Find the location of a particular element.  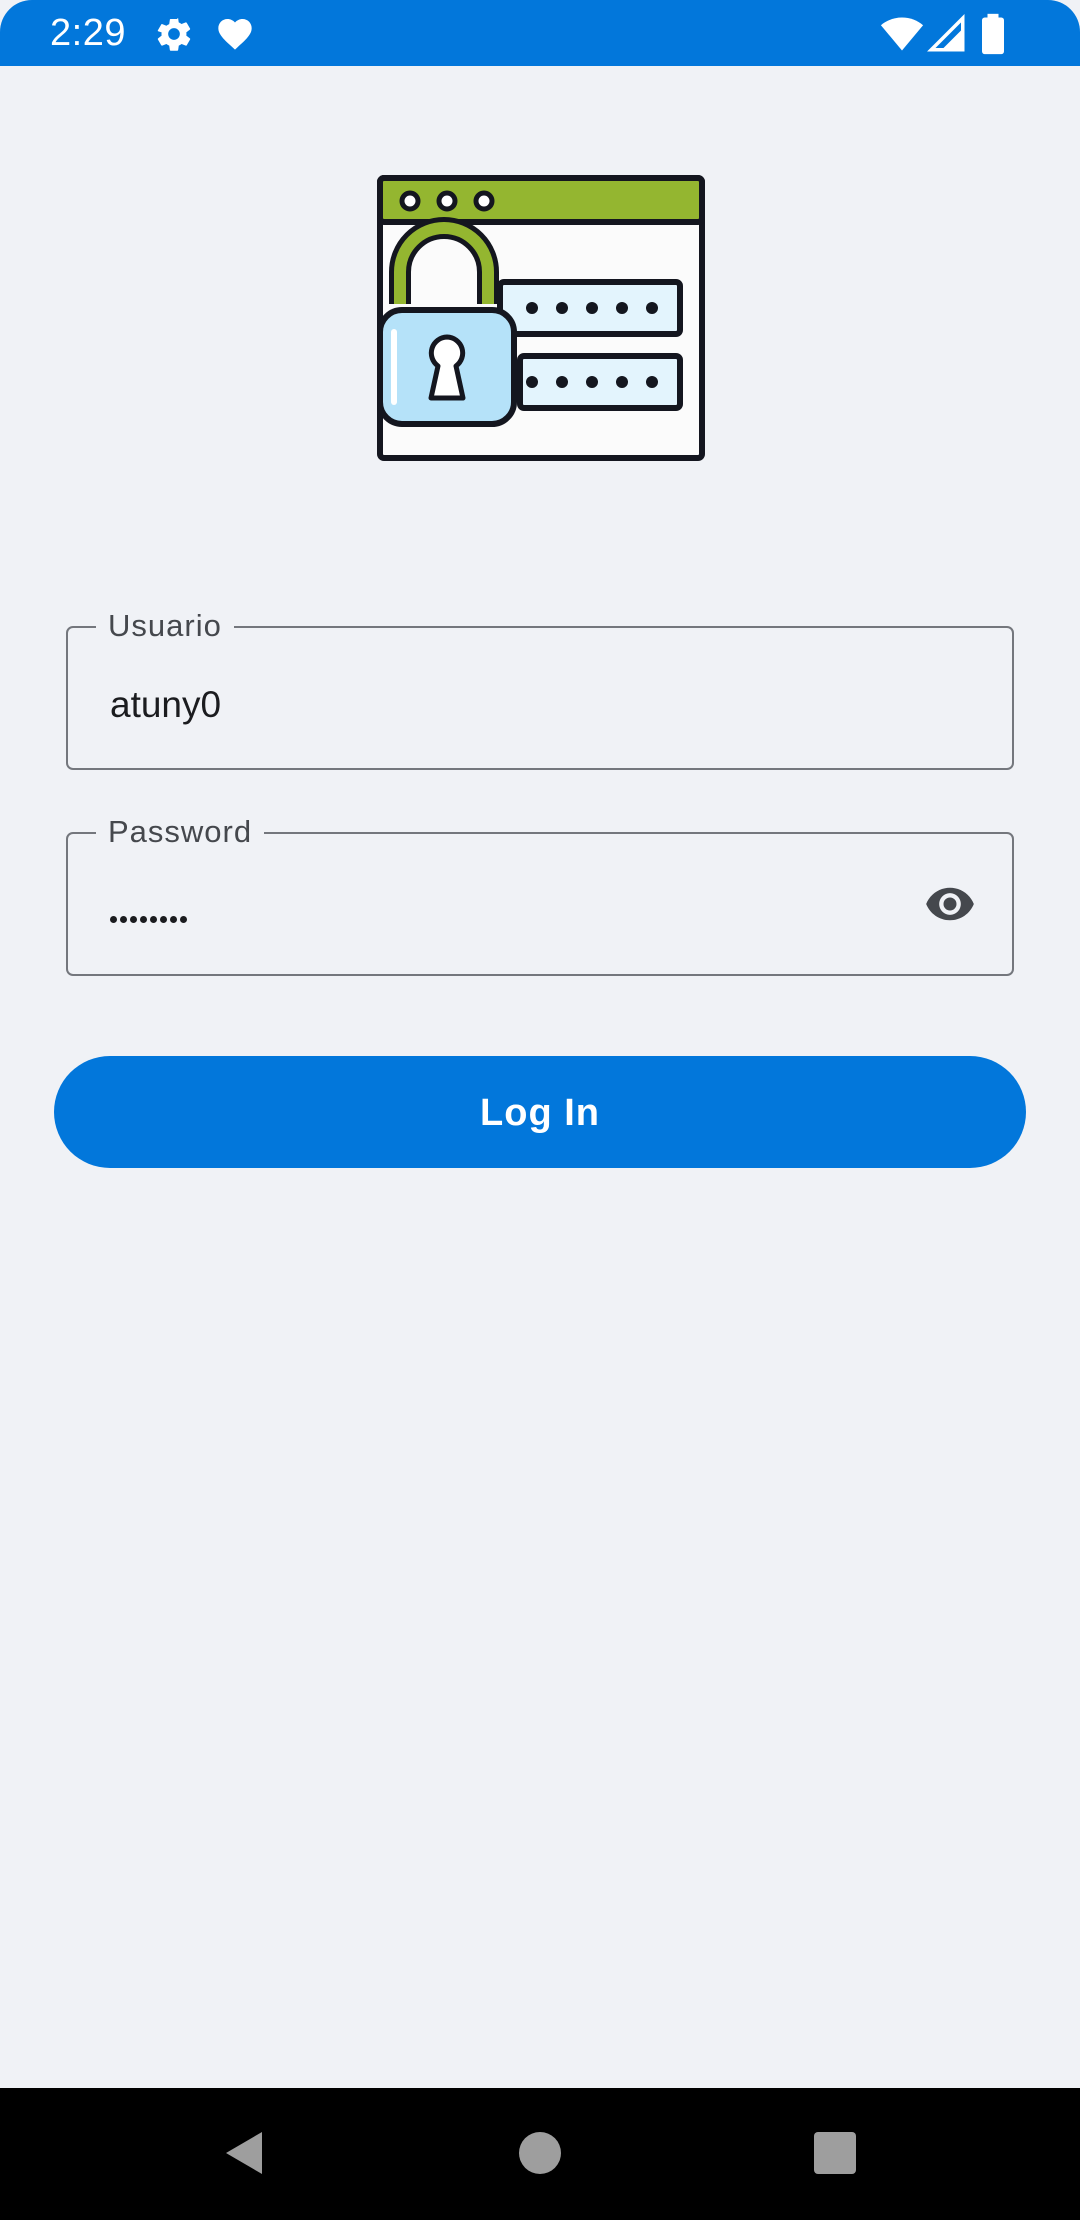

username-field: Usuario atuny0 is located at coordinates (540, 688).